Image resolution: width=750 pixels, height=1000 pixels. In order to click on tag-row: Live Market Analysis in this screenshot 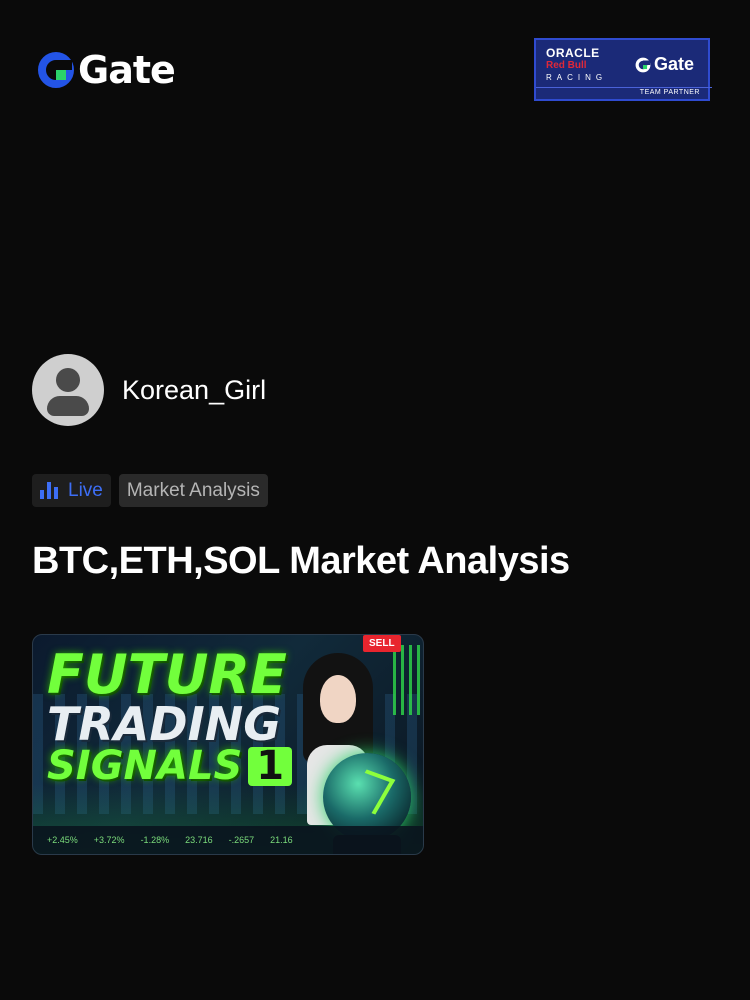, I will do `click(150, 490)`.